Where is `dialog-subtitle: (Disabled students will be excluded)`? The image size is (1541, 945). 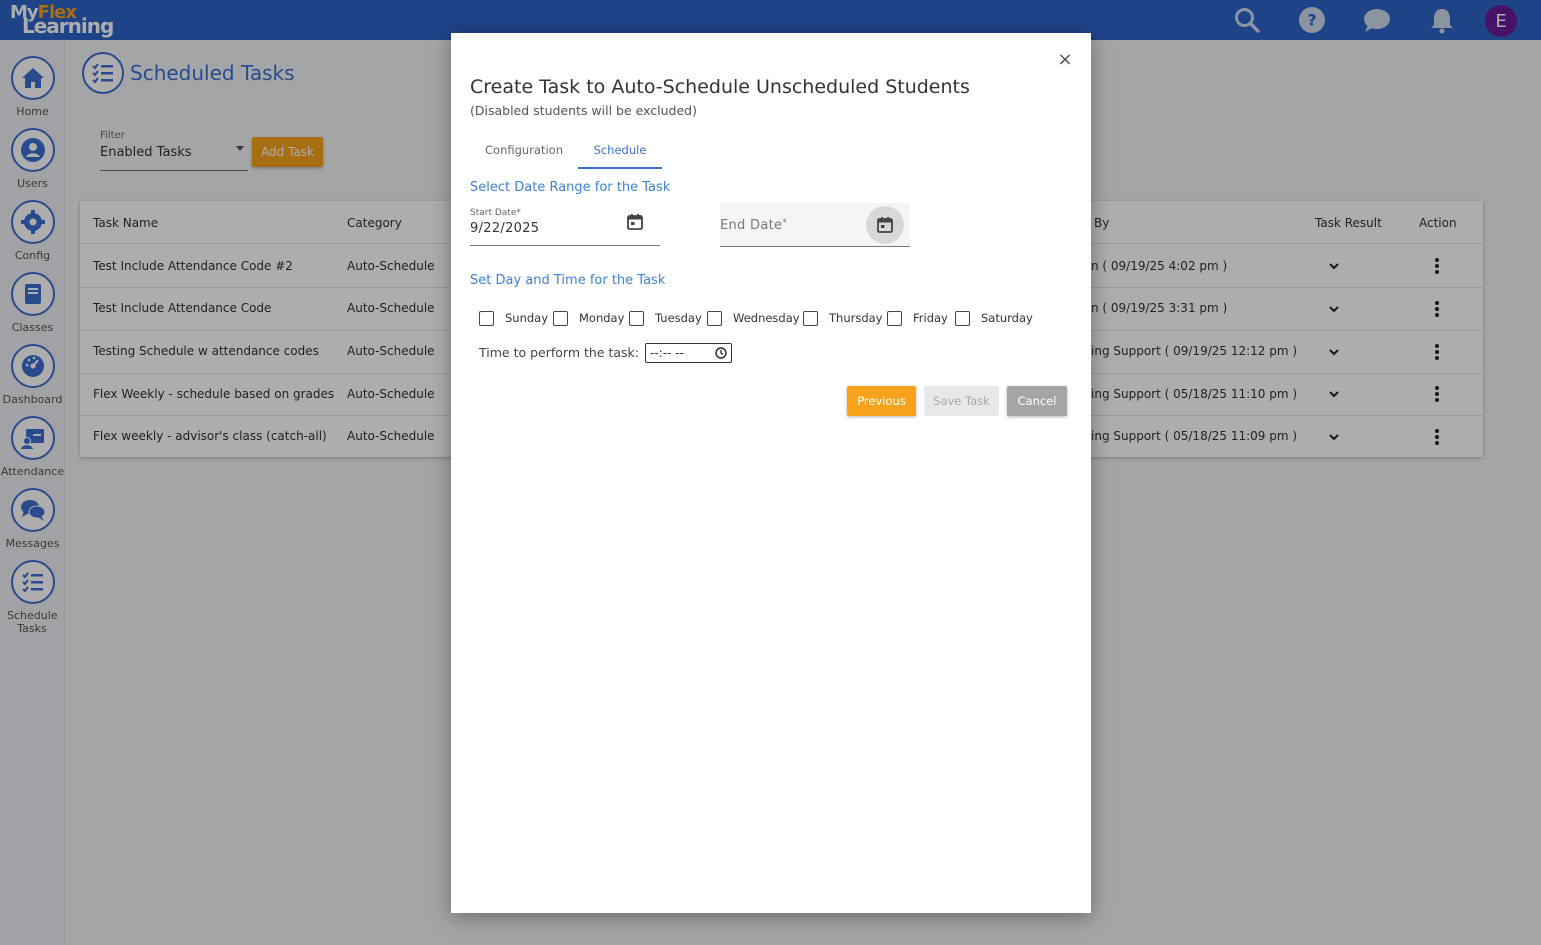
dialog-subtitle: (Disabled students will be excluded) is located at coordinates (583, 110).